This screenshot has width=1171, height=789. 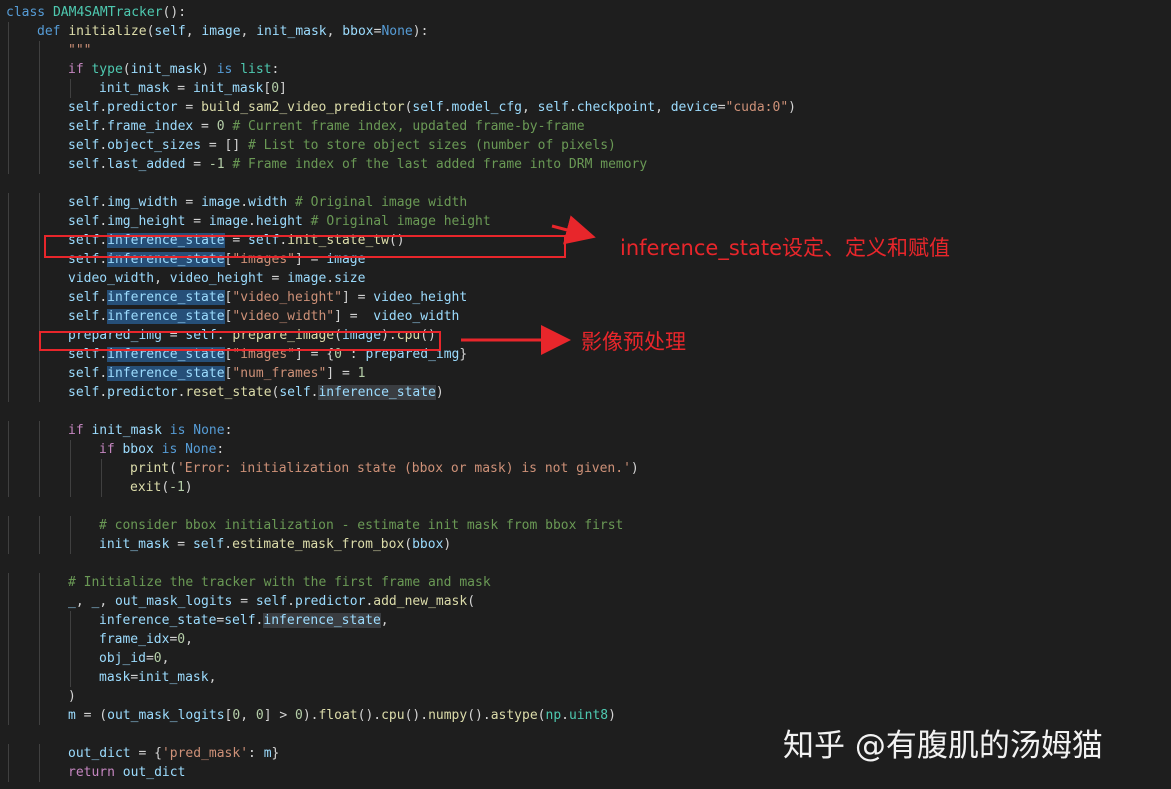 What do you see at coordinates (785, 248) in the screenshot?
I see `annotation-label-inference-state: inference_state设定、定义和赋值` at bounding box center [785, 248].